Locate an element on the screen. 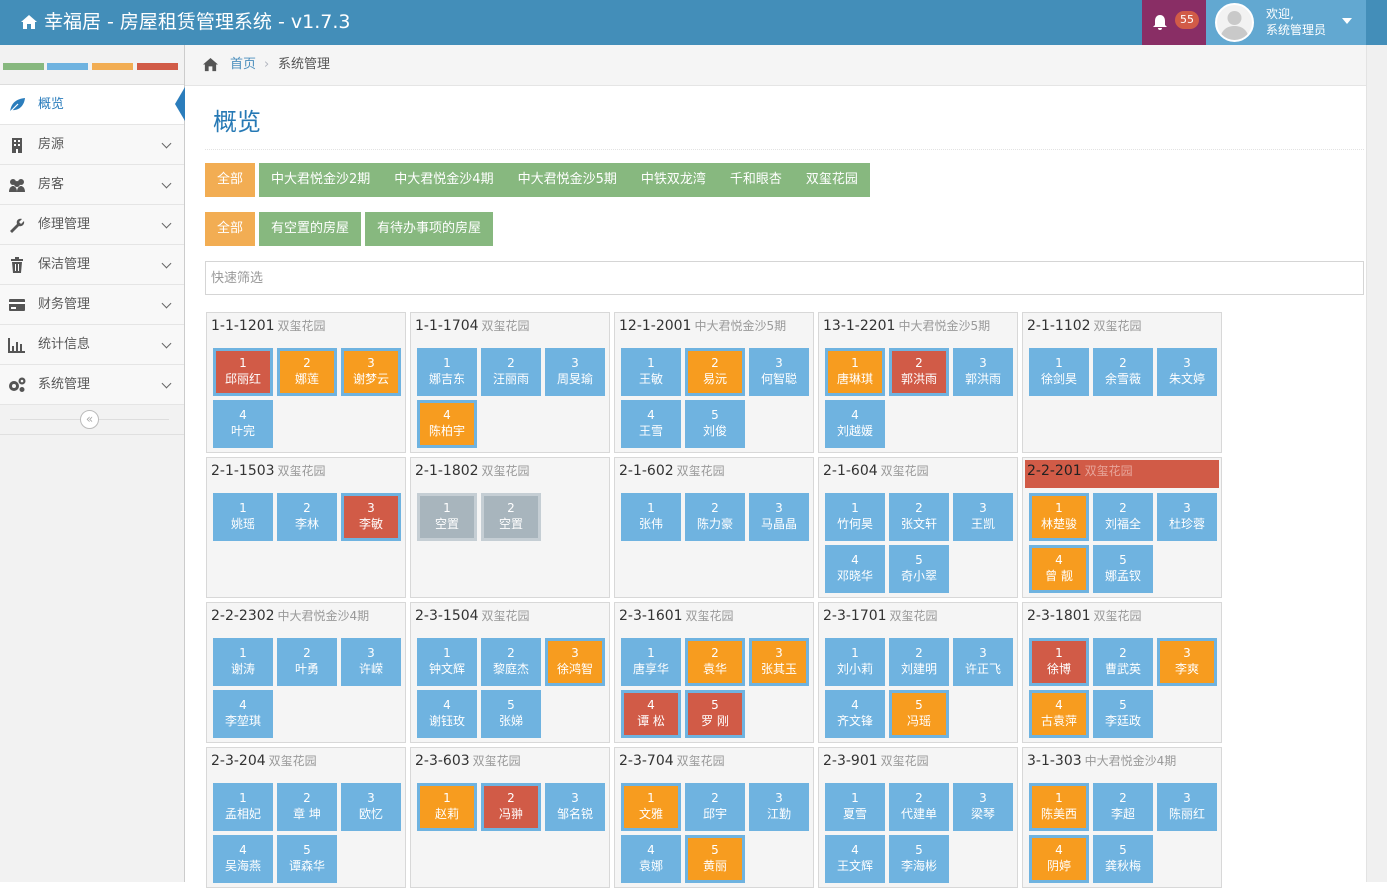 Image resolution: width=1387 pixels, height=888 pixels. sidebar-collapse-button: « is located at coordinates (89, 419).